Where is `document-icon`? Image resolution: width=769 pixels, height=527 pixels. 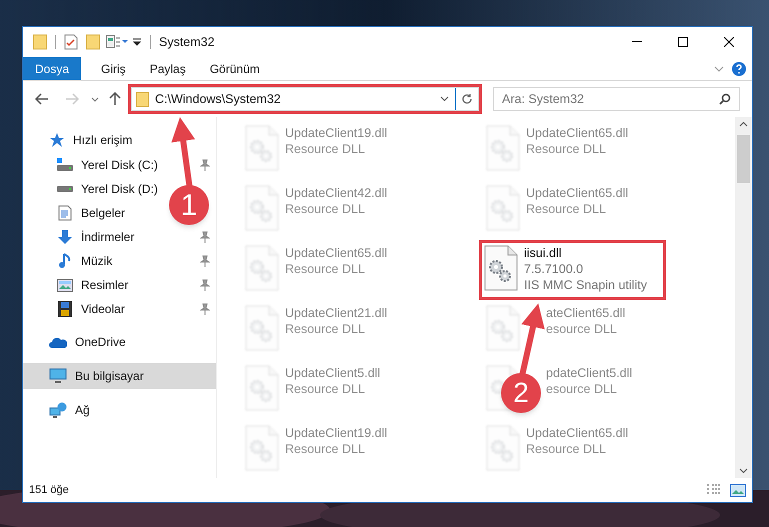 document-icon is located at coordinates (65, 213).